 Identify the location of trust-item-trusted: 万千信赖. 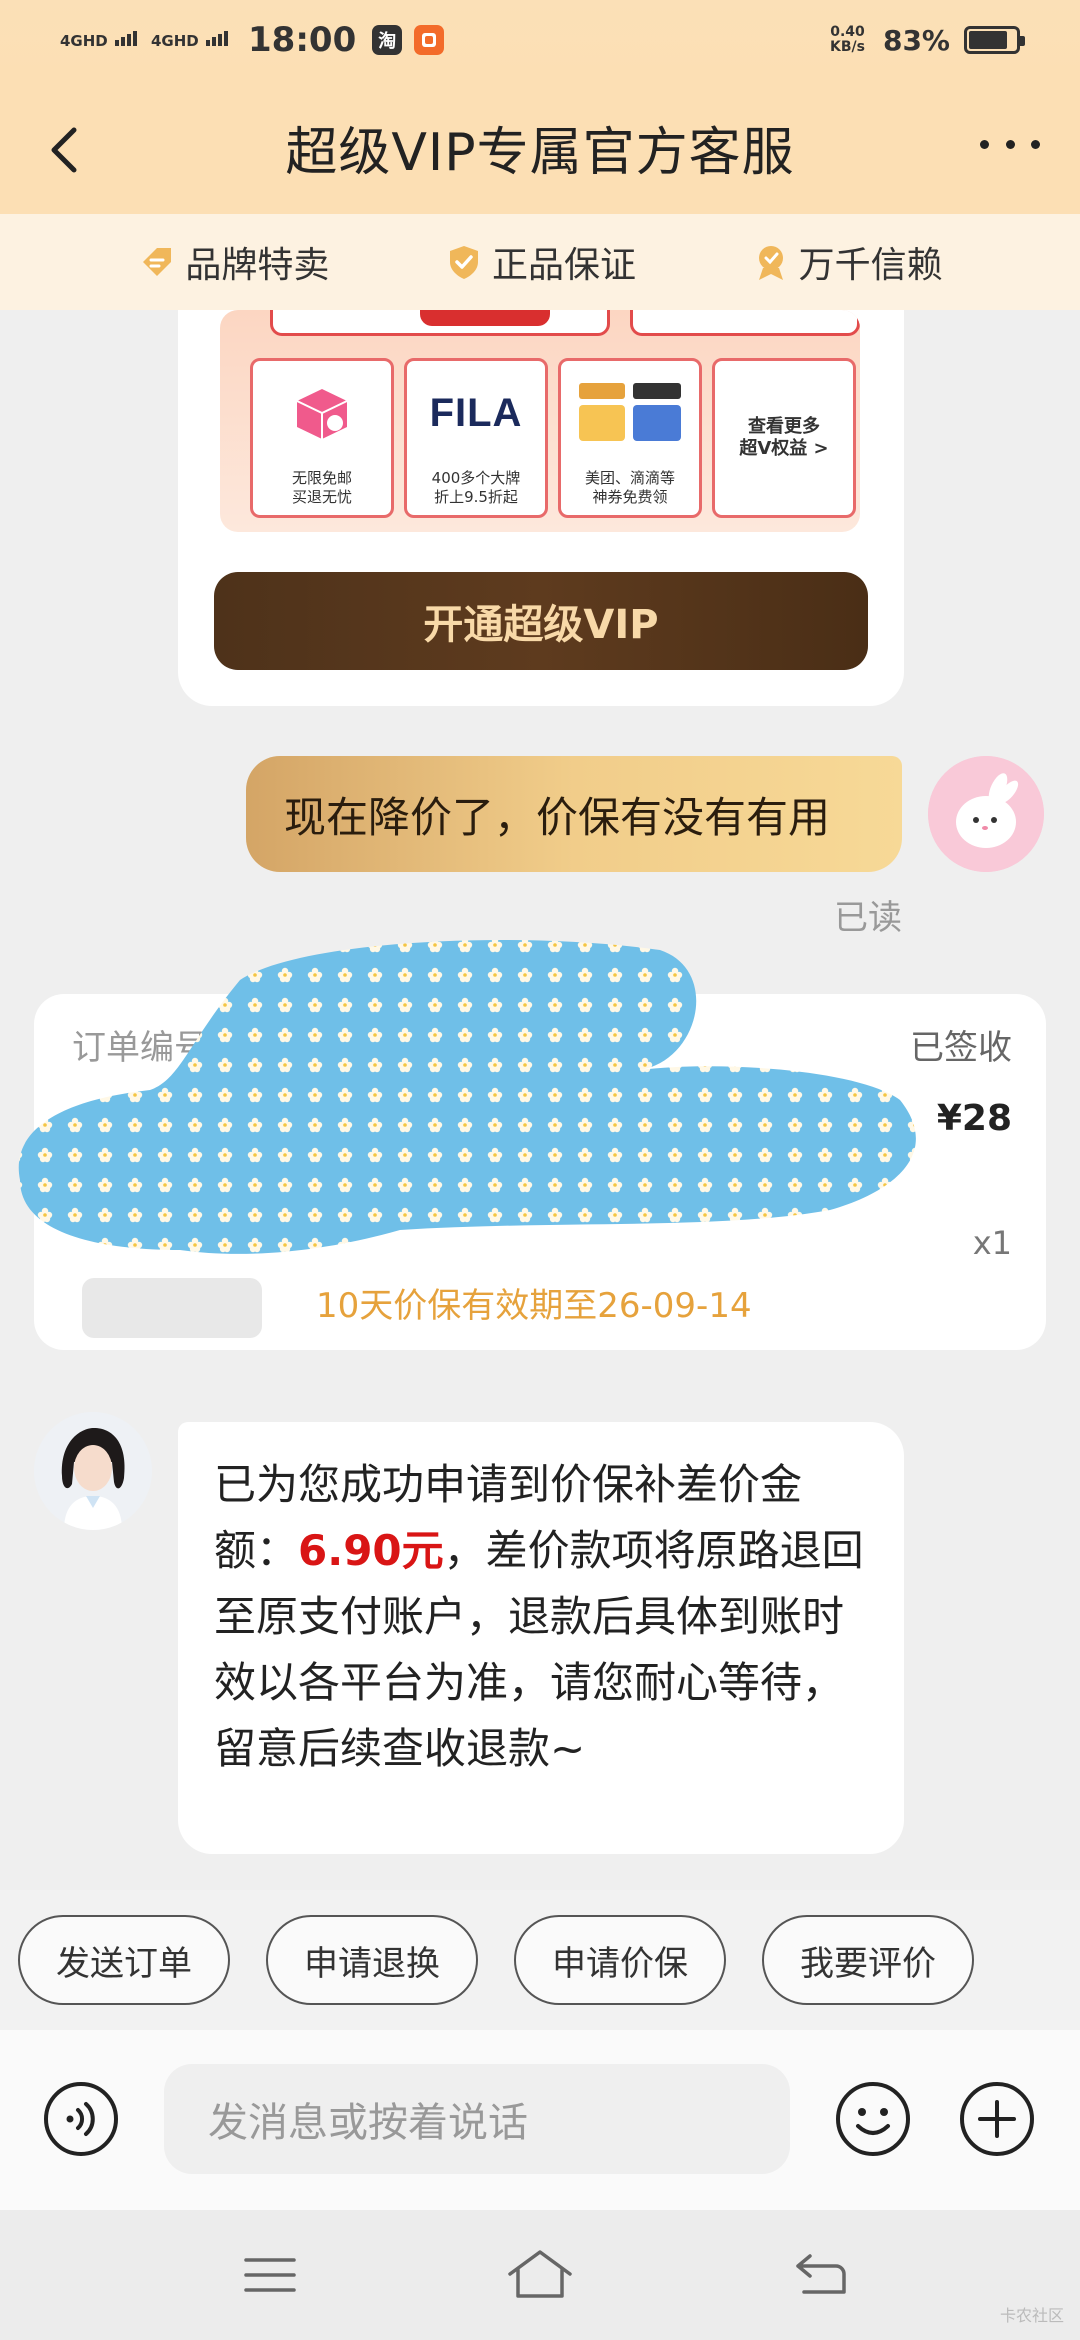
(847, 262).